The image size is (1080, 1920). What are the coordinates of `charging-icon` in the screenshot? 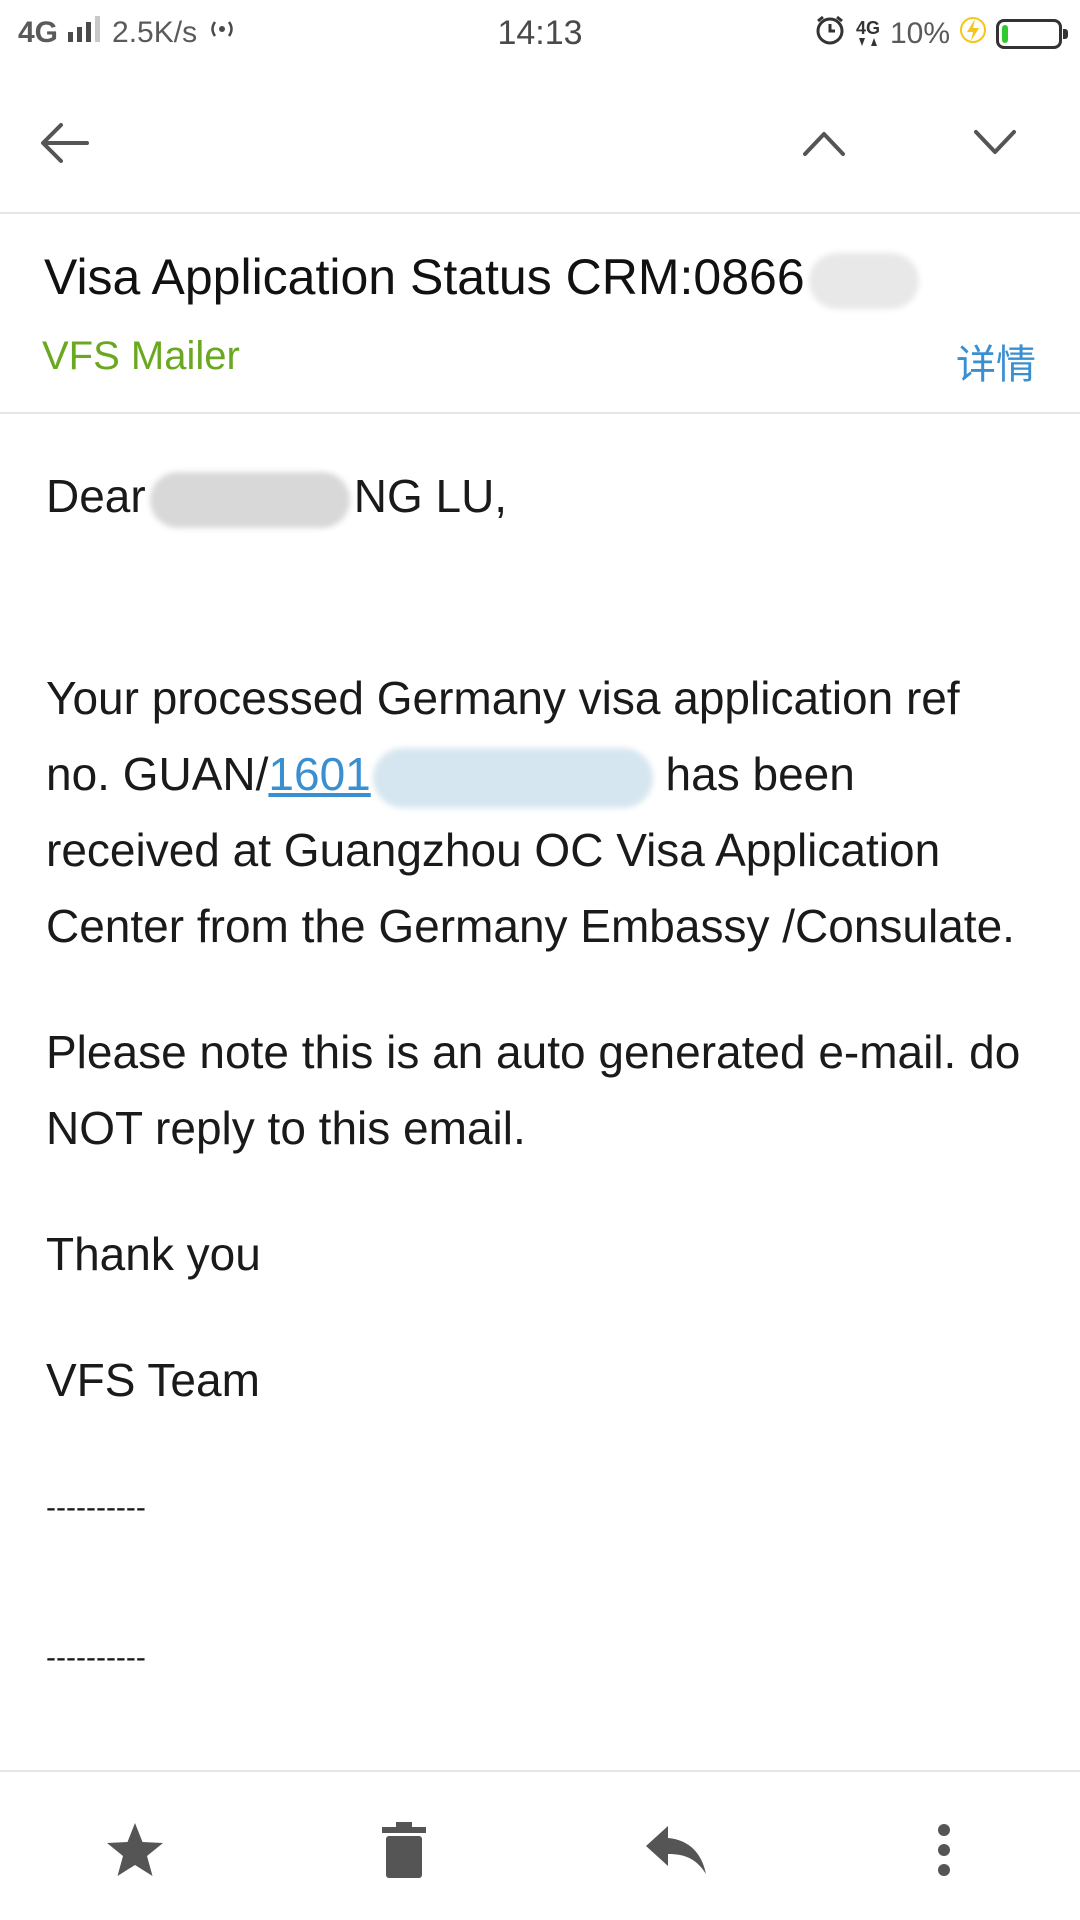 It's located at (973, 34).